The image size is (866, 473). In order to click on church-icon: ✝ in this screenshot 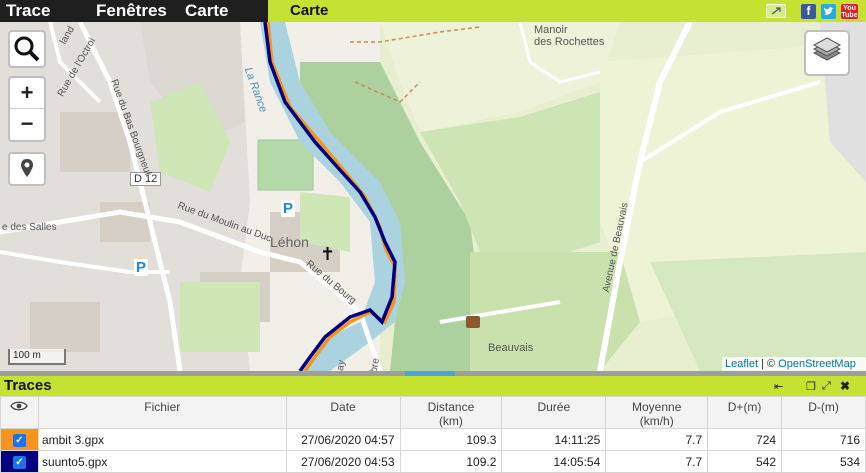, I will do `click(328, 254)`.